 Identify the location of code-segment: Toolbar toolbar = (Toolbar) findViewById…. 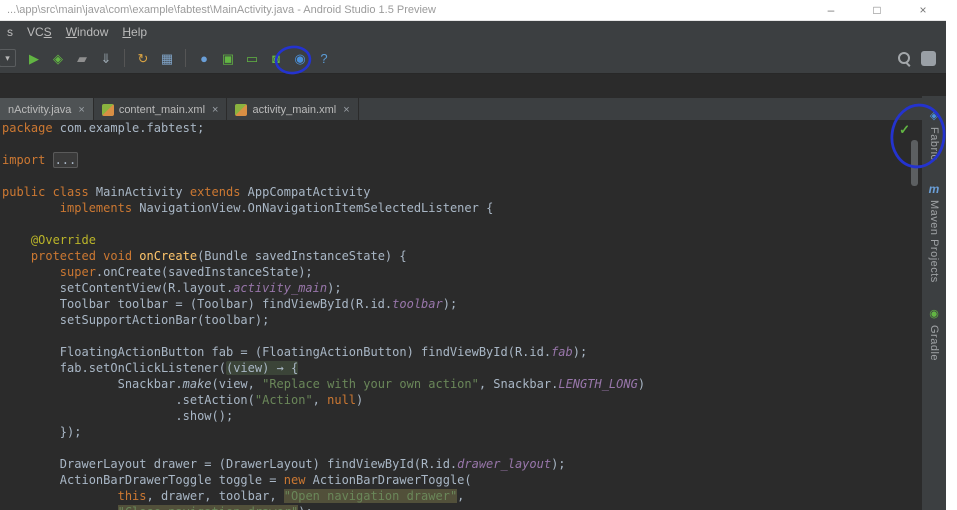
(197, 304).